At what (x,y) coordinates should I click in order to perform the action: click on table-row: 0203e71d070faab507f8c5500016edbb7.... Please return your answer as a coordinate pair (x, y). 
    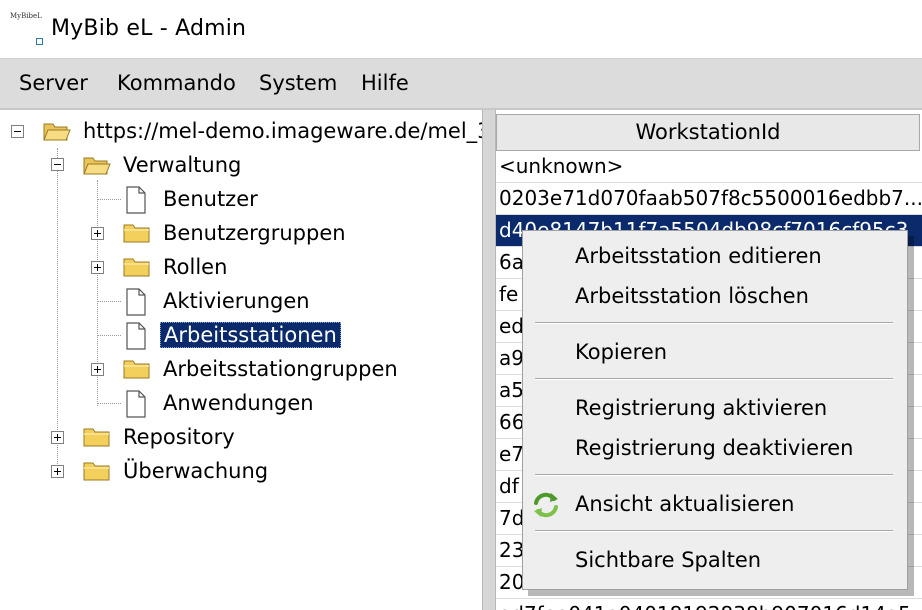
    Looking at the image, I should click on (709, 199).